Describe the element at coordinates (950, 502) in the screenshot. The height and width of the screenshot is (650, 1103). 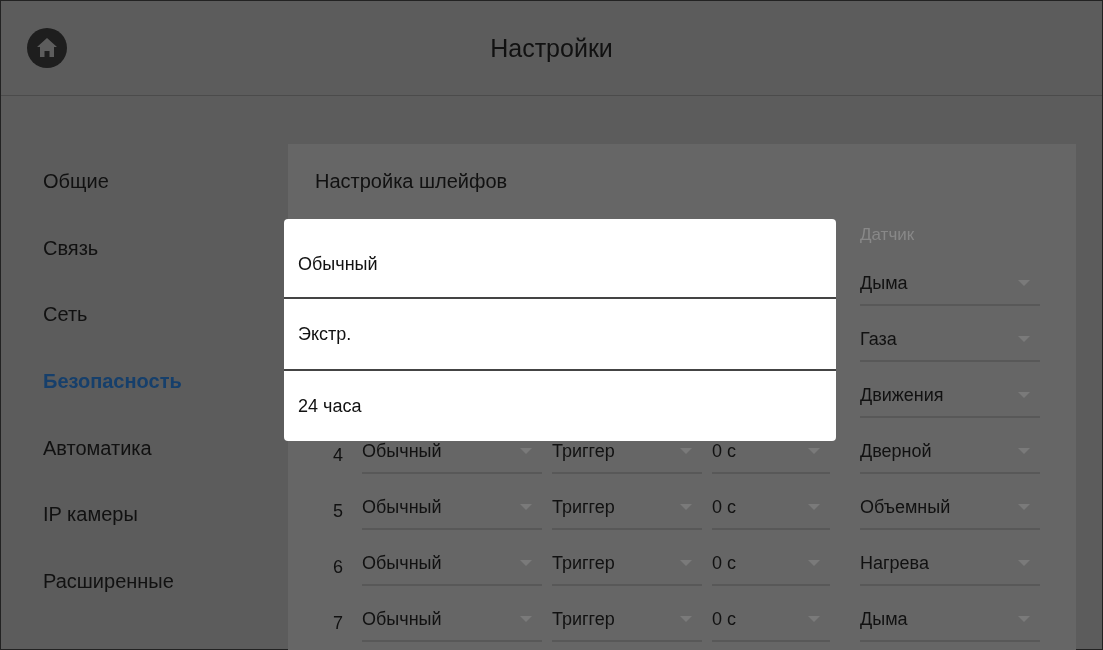
I see `dropdown-field: Объемный` at that location.